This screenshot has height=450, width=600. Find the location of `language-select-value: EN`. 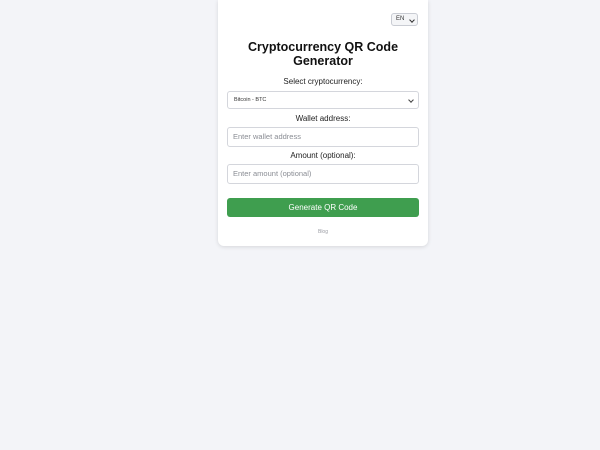

language-select-value: EN is located at coordinates (400, 19).